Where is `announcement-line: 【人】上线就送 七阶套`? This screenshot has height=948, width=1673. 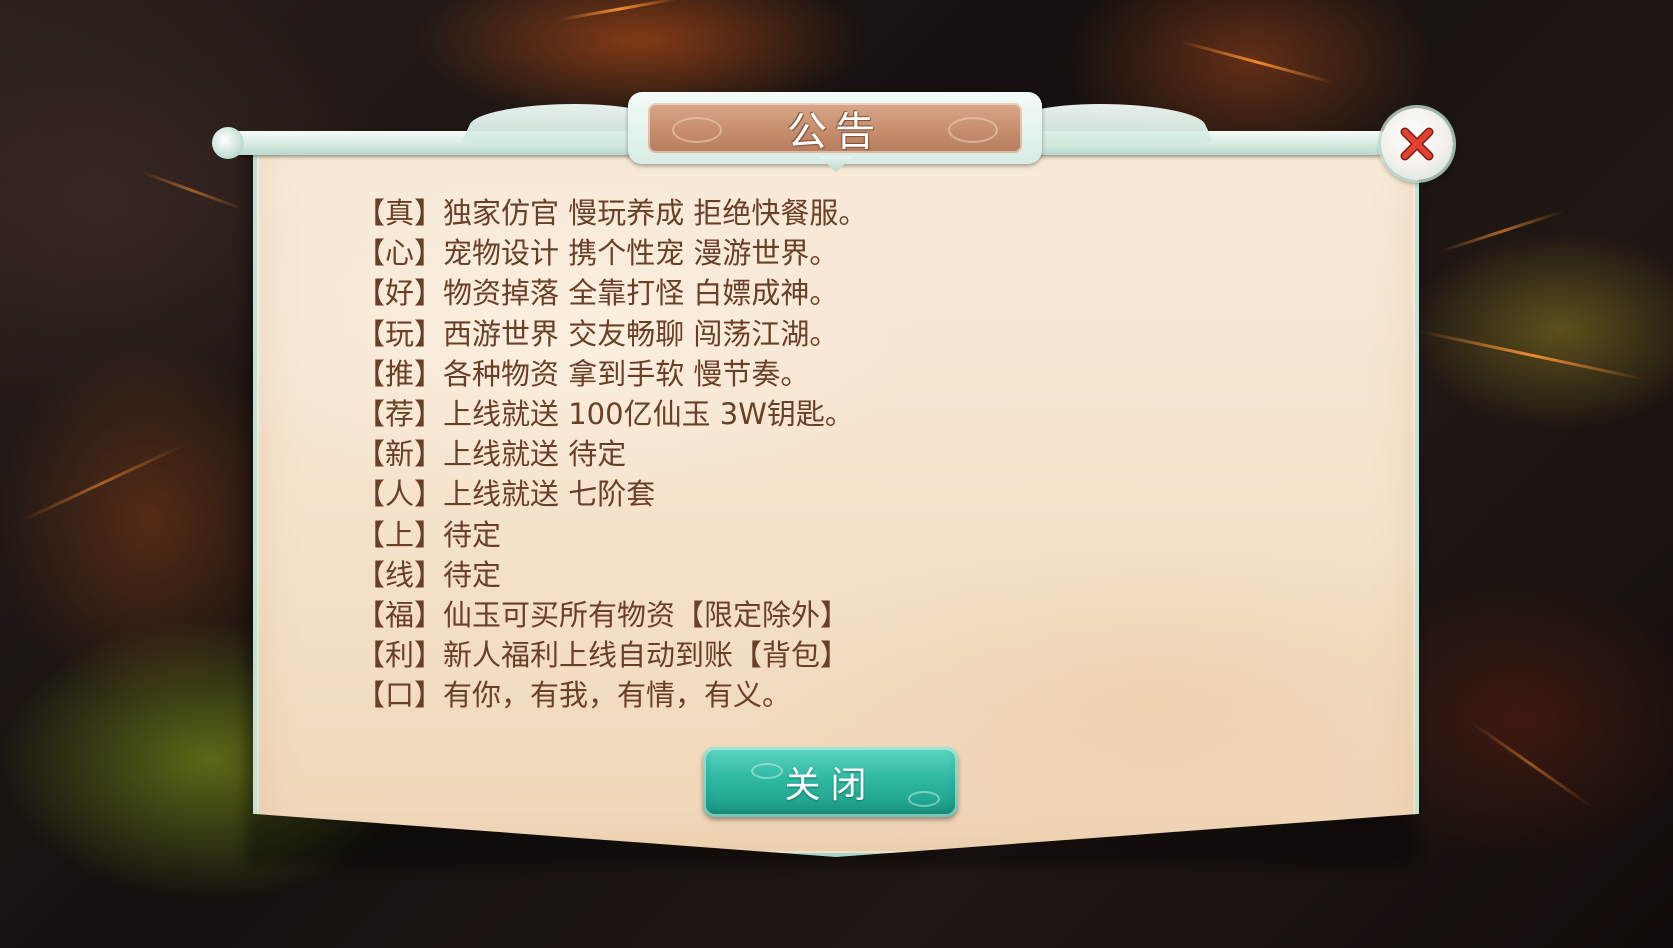
announcement-line: 【人】上线就送 七阶套 is located at coordinates (506, 494).